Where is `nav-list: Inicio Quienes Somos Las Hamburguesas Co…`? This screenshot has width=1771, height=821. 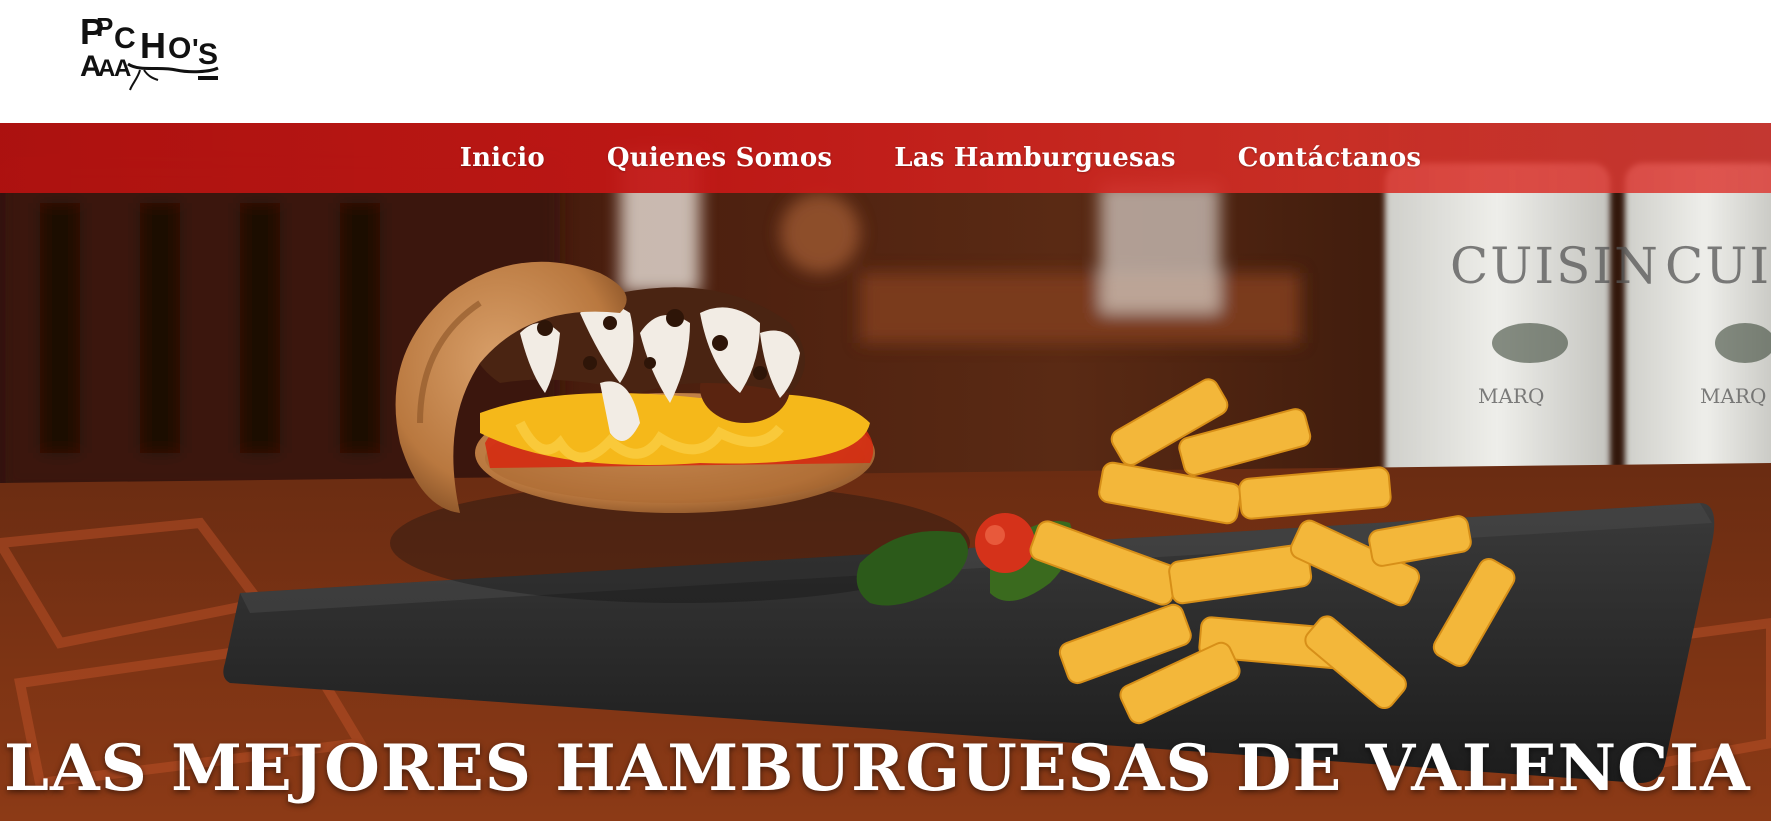
nav-list: Inicio Quienes Somos Las Hamburguesas Co… is located at coordinates (941, 158).